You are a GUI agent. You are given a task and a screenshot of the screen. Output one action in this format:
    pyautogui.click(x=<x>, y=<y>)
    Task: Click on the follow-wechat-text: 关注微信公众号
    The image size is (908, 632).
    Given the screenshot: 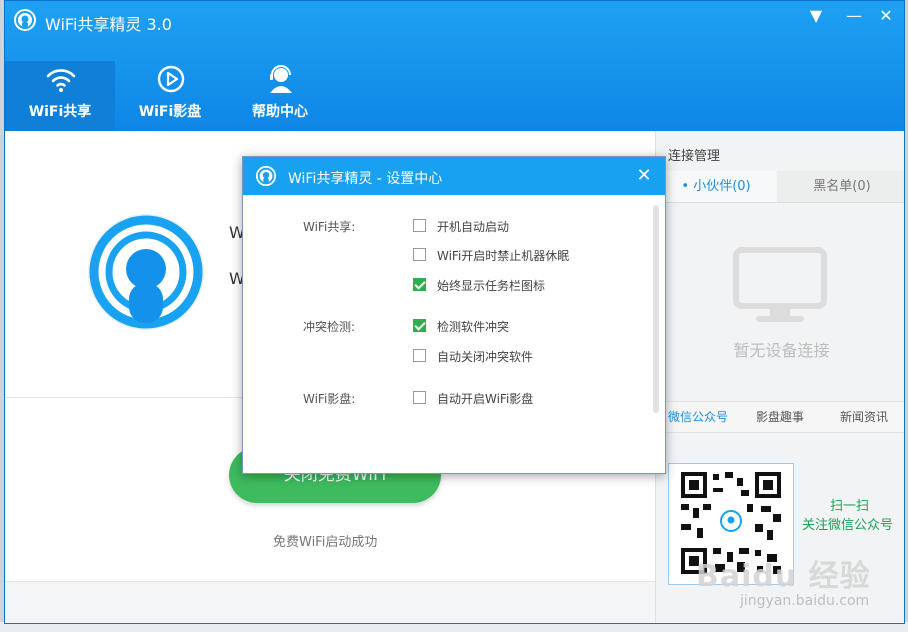 What is the action you would take?
    pyautogui.click(x=848, y=525)
    